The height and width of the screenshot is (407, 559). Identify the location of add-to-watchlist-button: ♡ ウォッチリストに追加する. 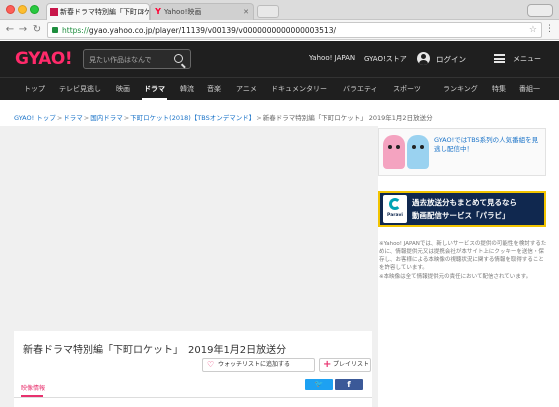
(258, 365).